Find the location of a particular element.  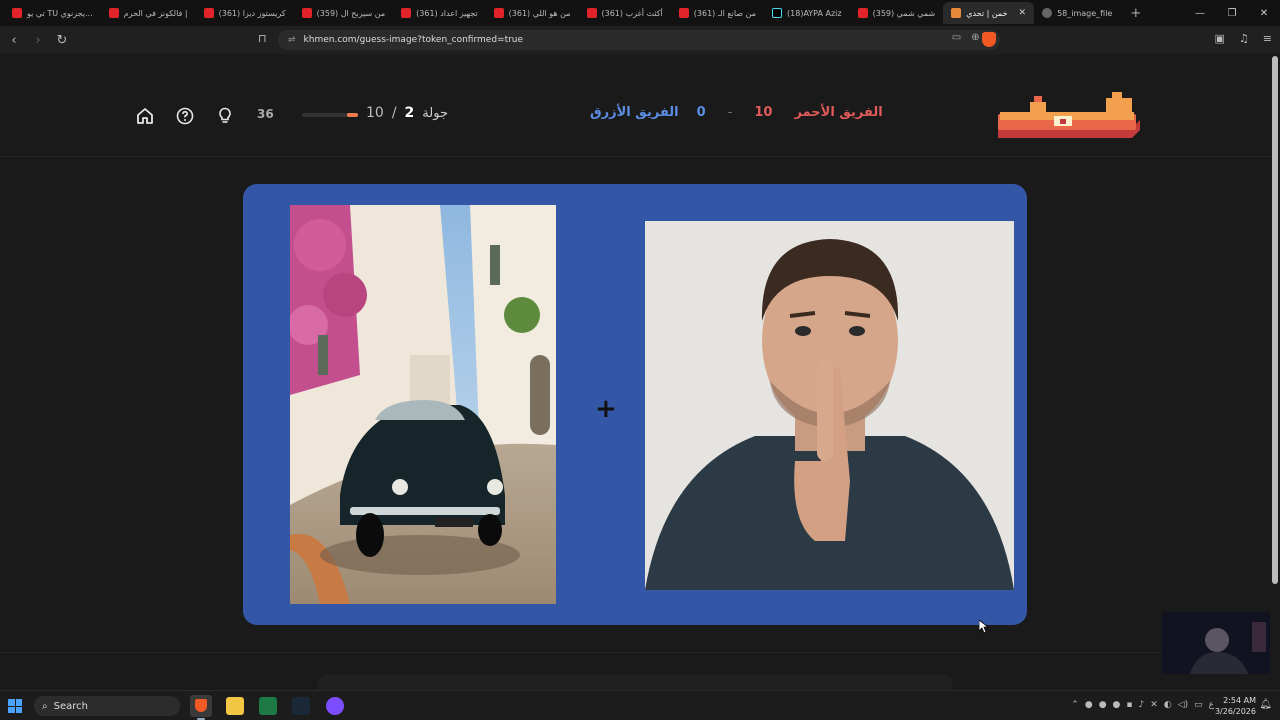

timer-value: 36 is located at coordinates (265, 114).